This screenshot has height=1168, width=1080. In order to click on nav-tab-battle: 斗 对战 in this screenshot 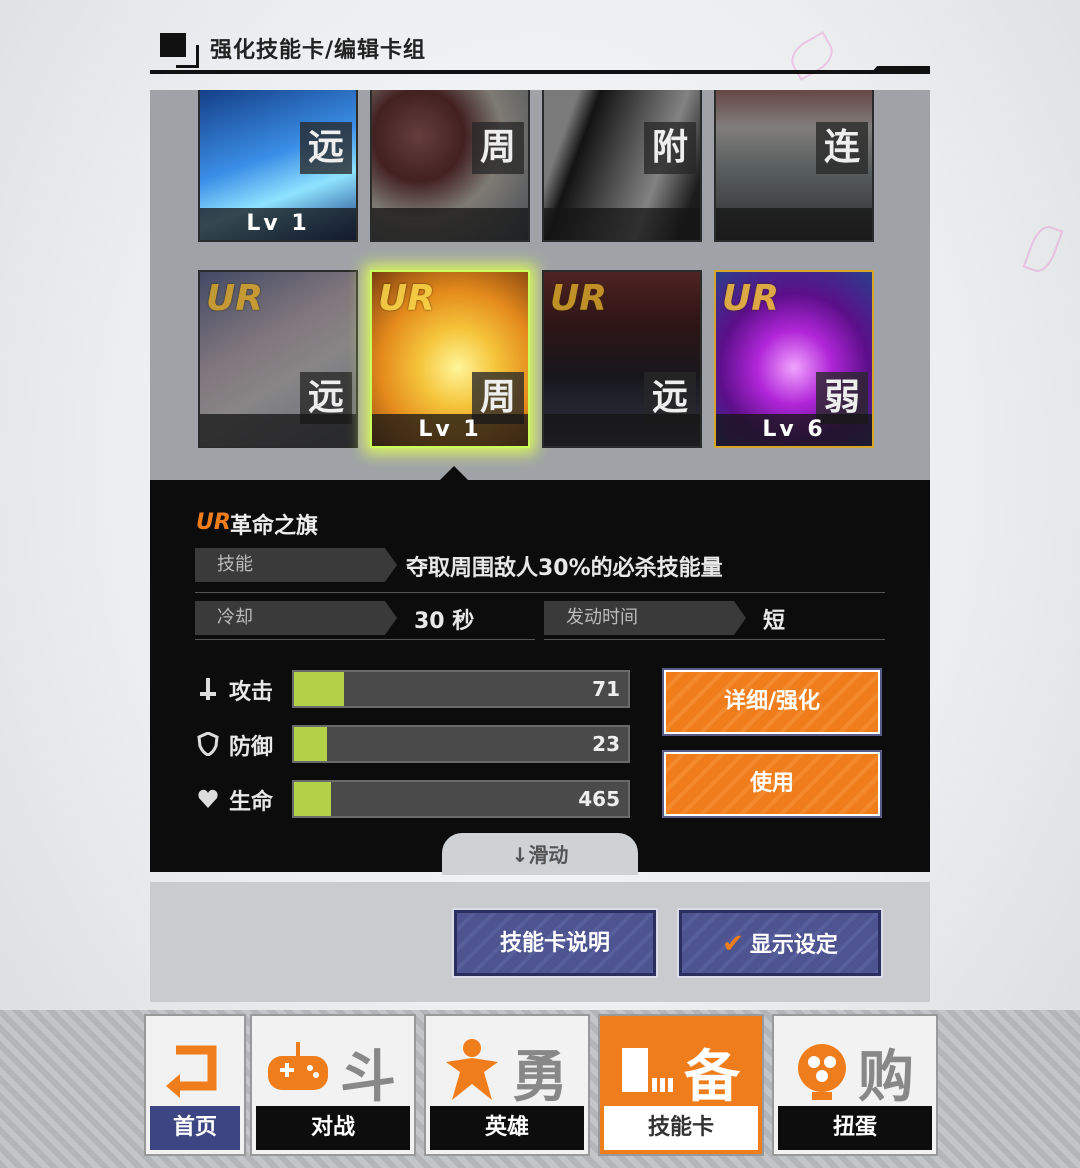, I will do `click(333, 1085)`.